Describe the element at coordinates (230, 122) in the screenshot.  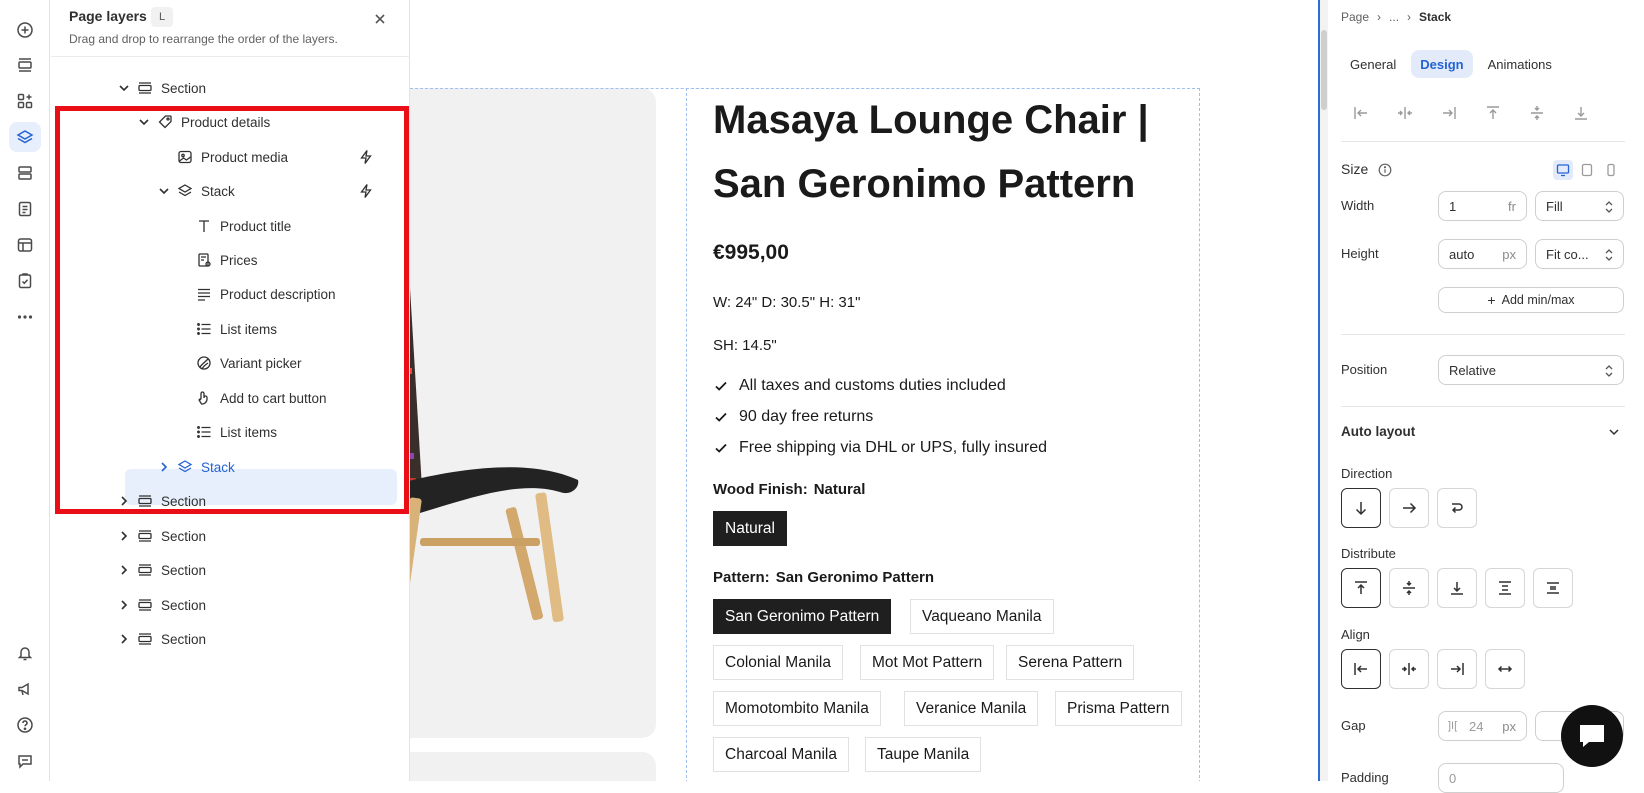
I see `layer-row: Product details` at that location.